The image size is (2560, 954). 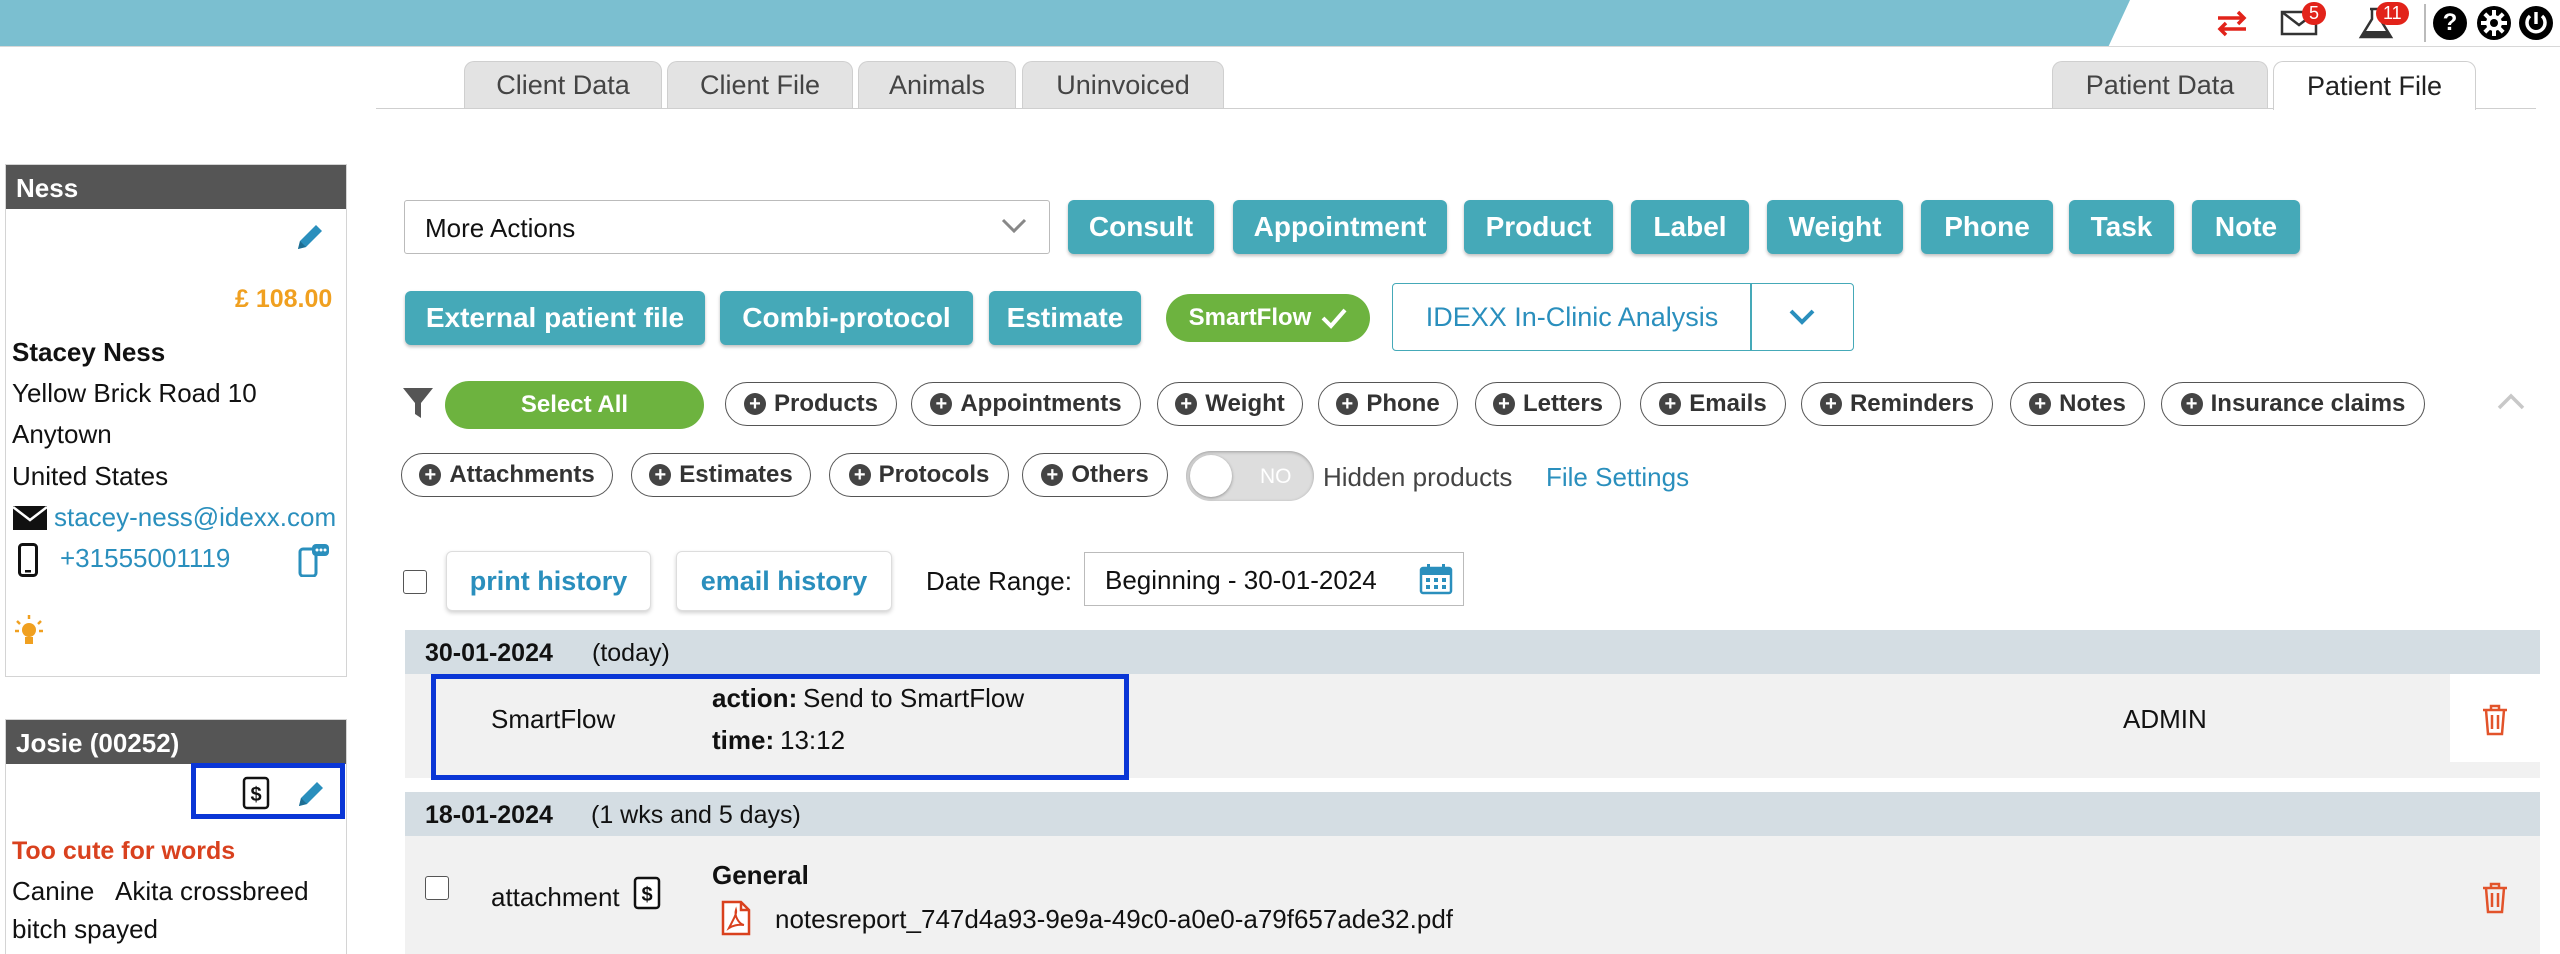 I want to click on print-history-button: print history, so click(x=548, y=581).